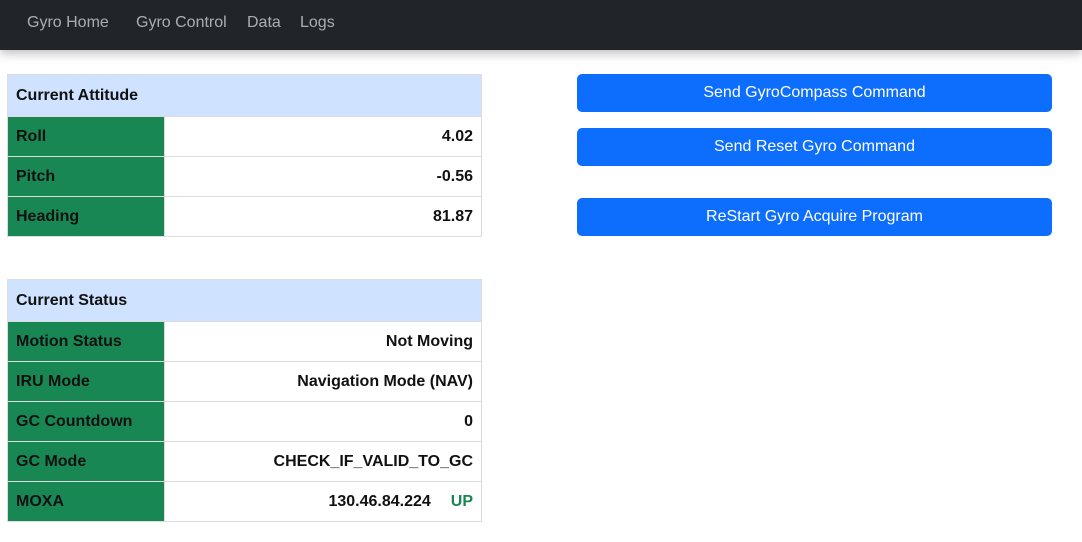  I want to click on table-row: IRU Mode Navigation Mode (NAV), so click(244, 381).